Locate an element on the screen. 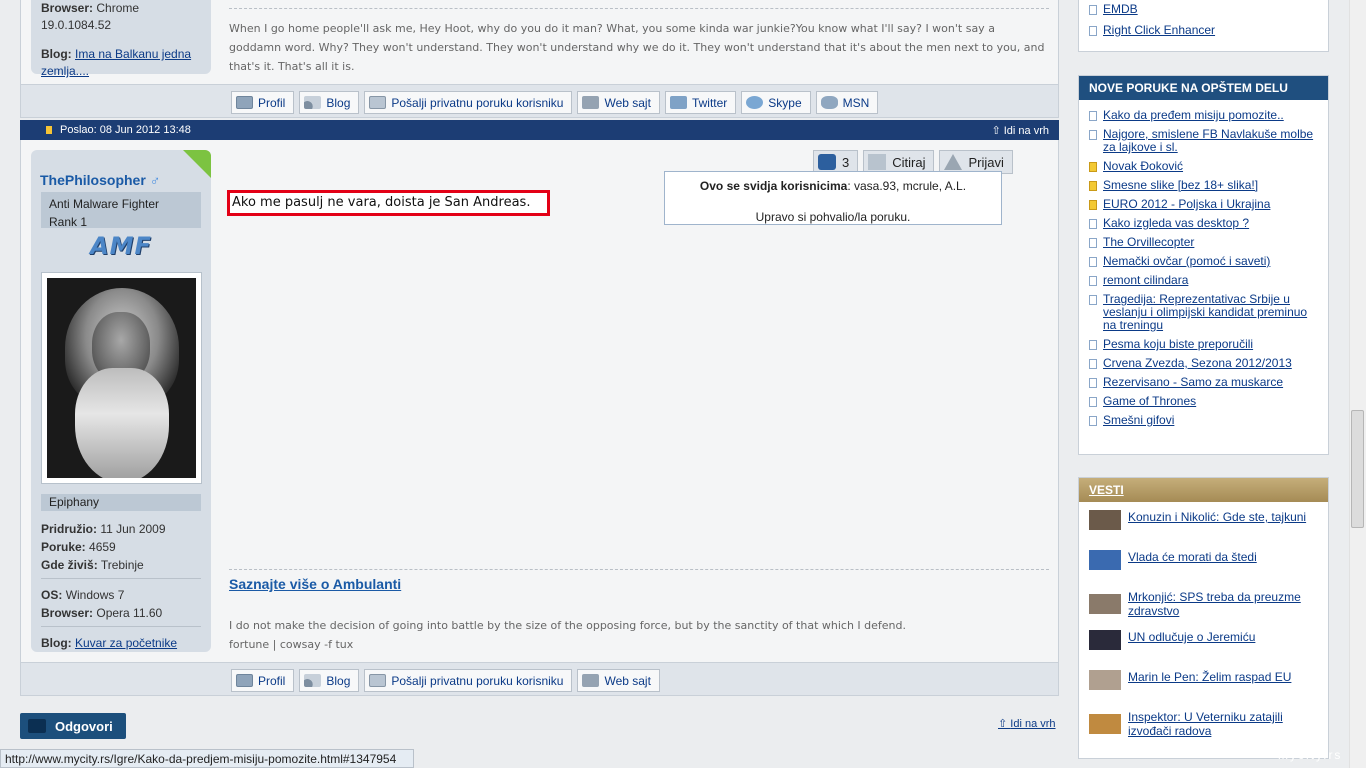 Image resolution: width=1366 pixels, height=768 pixels. list-item: Rezervisano - Samo za muskarce is located at coordinates (1203, 382).